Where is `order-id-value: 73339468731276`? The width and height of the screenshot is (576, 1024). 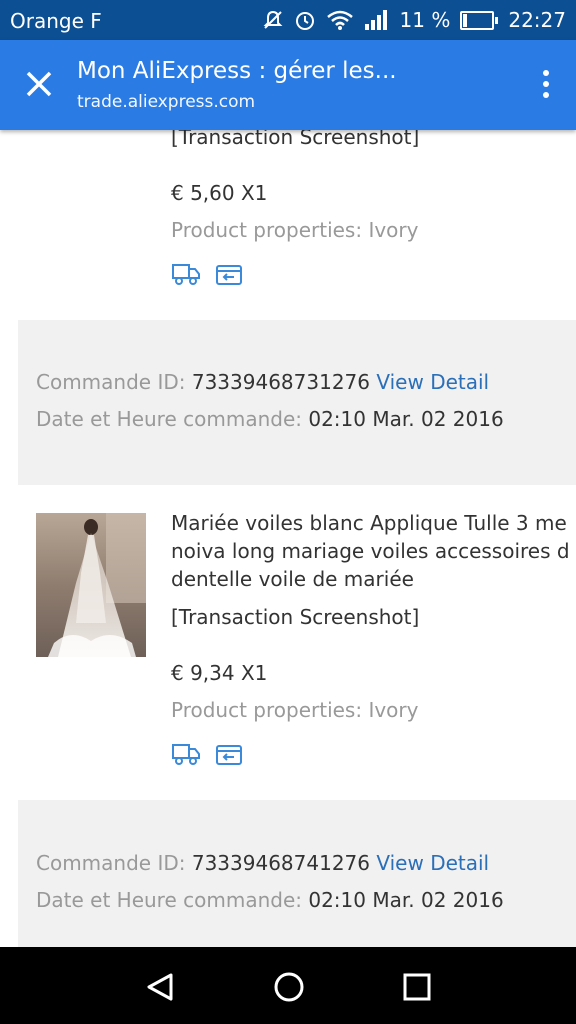
order-id-value: 73339468731276 is located at coordinates (281, 382).